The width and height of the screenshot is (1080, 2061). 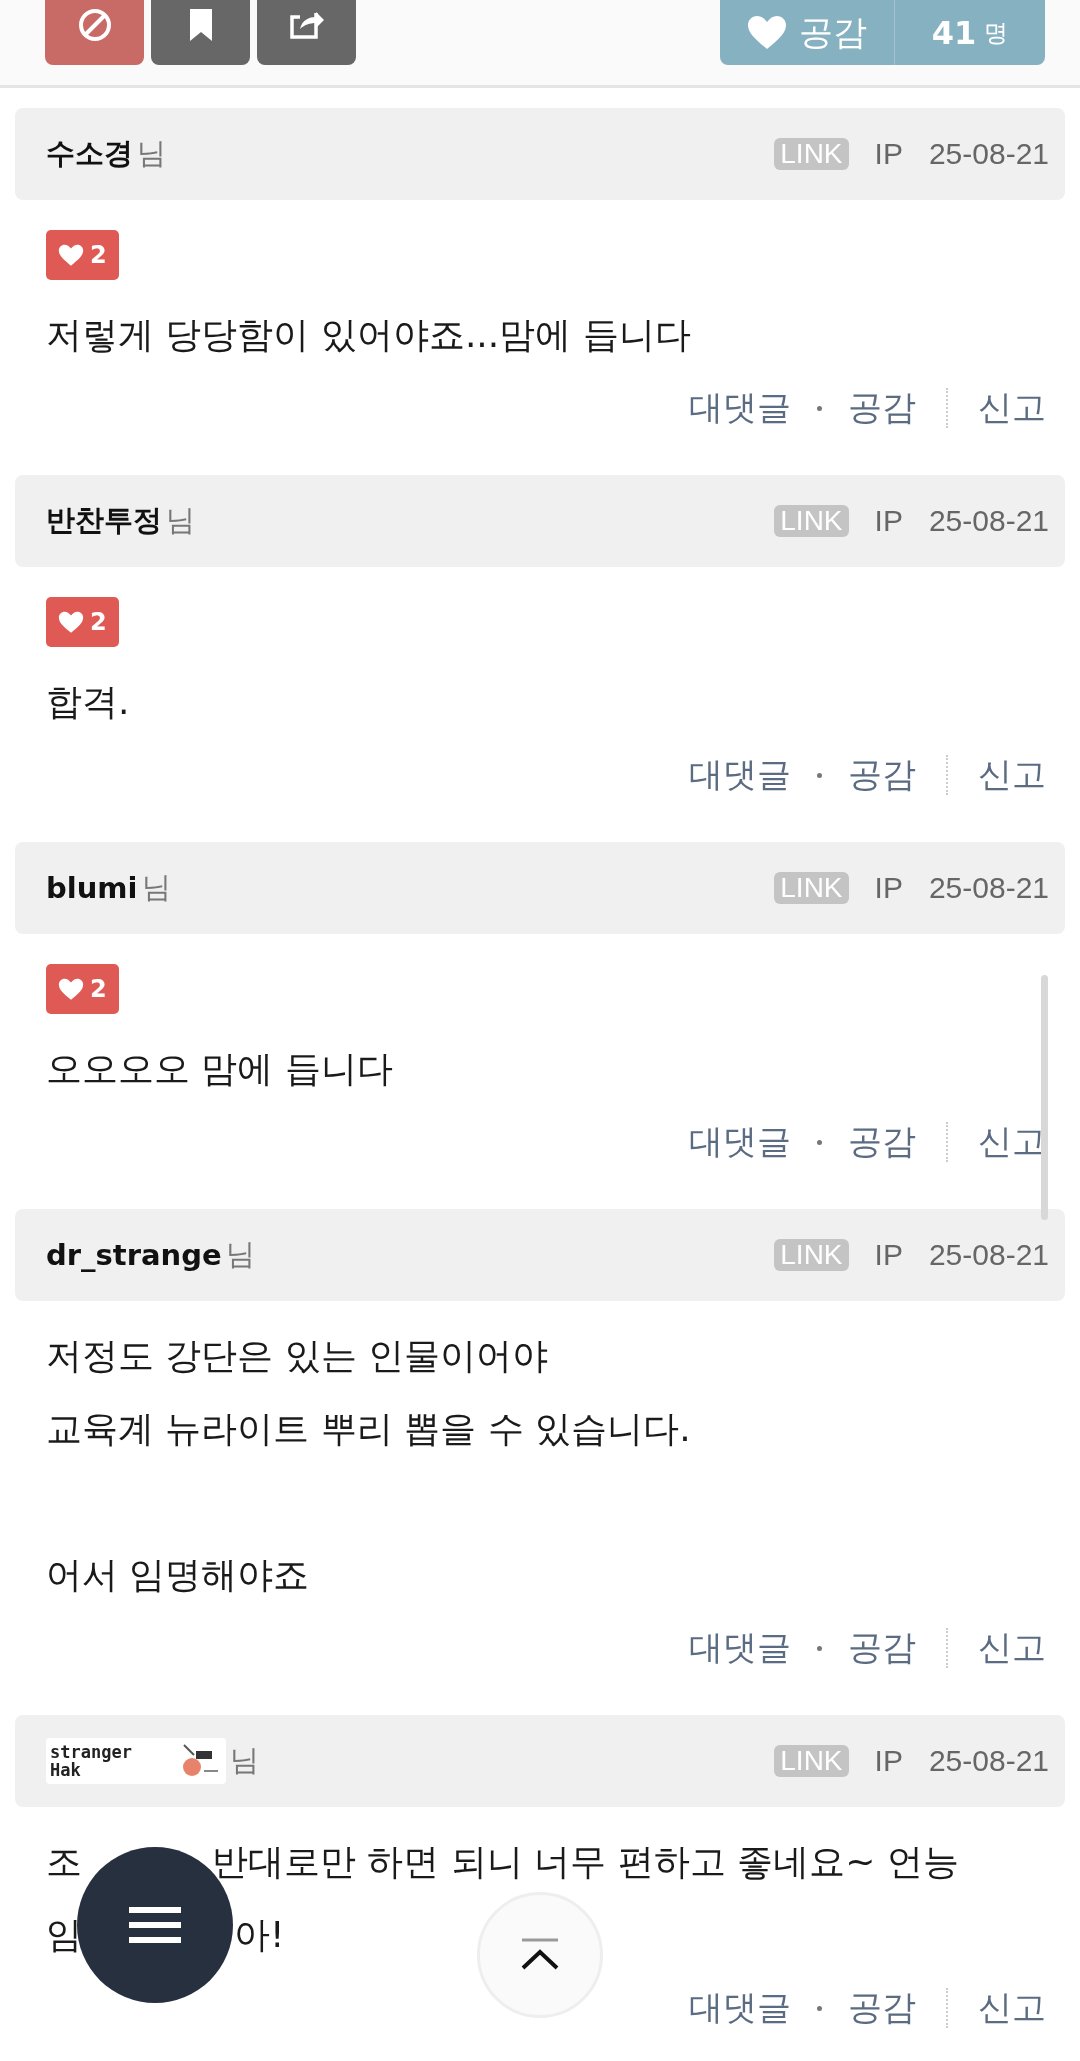 I want to click on comment-text: 아!, so click(x=259, y=1935).